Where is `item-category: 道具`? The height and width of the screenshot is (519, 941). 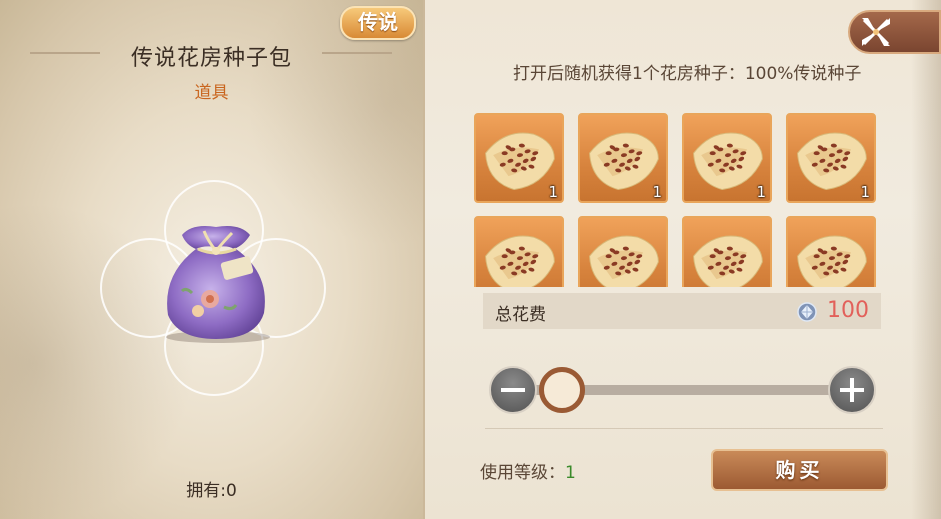
item-category: 道具 is located at coordinates (211, 93).